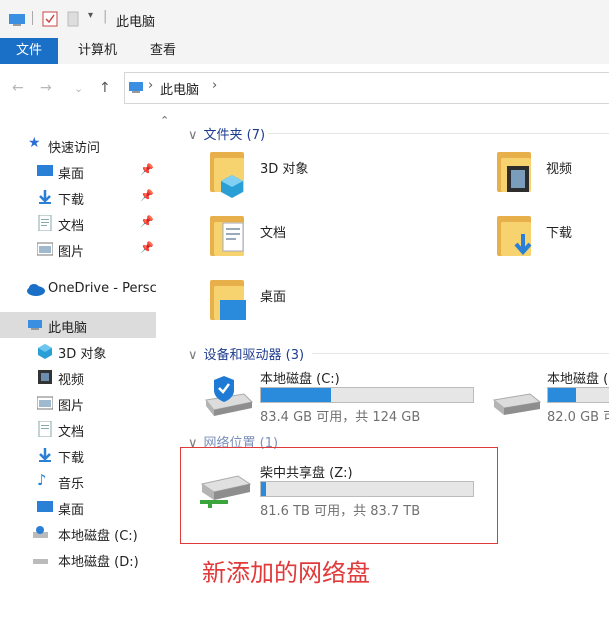 This screenshot has width=609, height=625. Describe the element at coordinates (559, 231) in the screenshot. I see `folder-downloads-label: 下载` at that location.